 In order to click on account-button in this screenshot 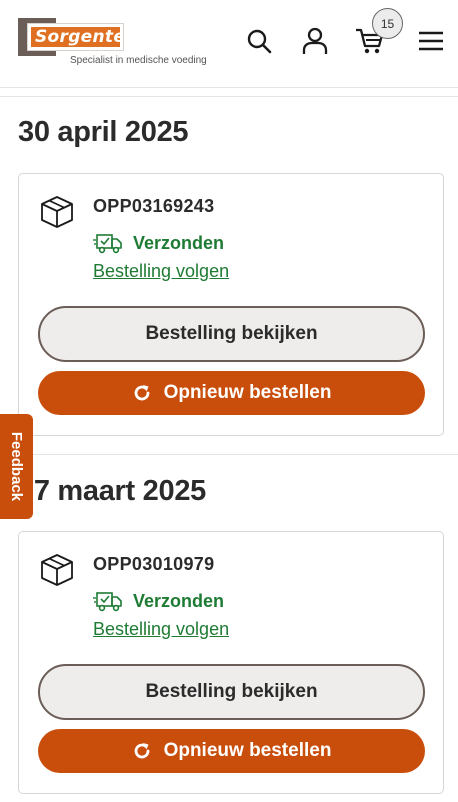, I will do `click(315, 41)`.